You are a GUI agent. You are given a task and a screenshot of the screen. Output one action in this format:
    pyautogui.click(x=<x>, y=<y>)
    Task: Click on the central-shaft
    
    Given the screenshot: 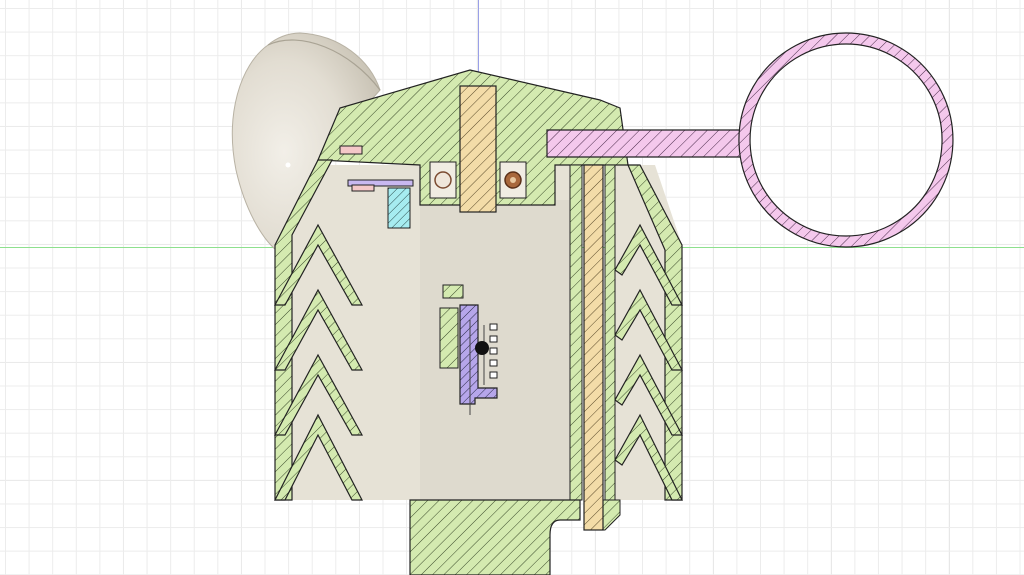 What is the action you would take?
    pyautogui.click(x=478, y=149)
    